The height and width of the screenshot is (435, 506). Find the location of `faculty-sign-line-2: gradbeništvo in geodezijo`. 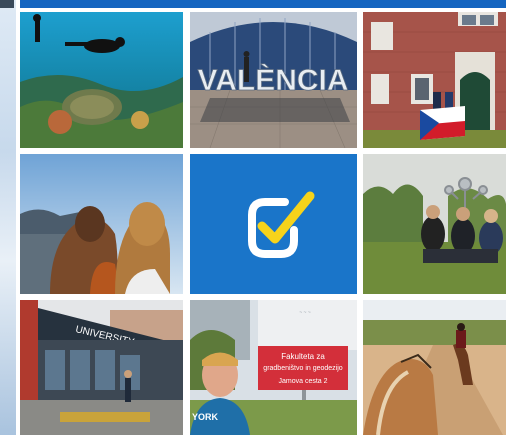

faculty-sign-line-2: gradbeništvo in geodezijo is located at coordinates (302, 368).